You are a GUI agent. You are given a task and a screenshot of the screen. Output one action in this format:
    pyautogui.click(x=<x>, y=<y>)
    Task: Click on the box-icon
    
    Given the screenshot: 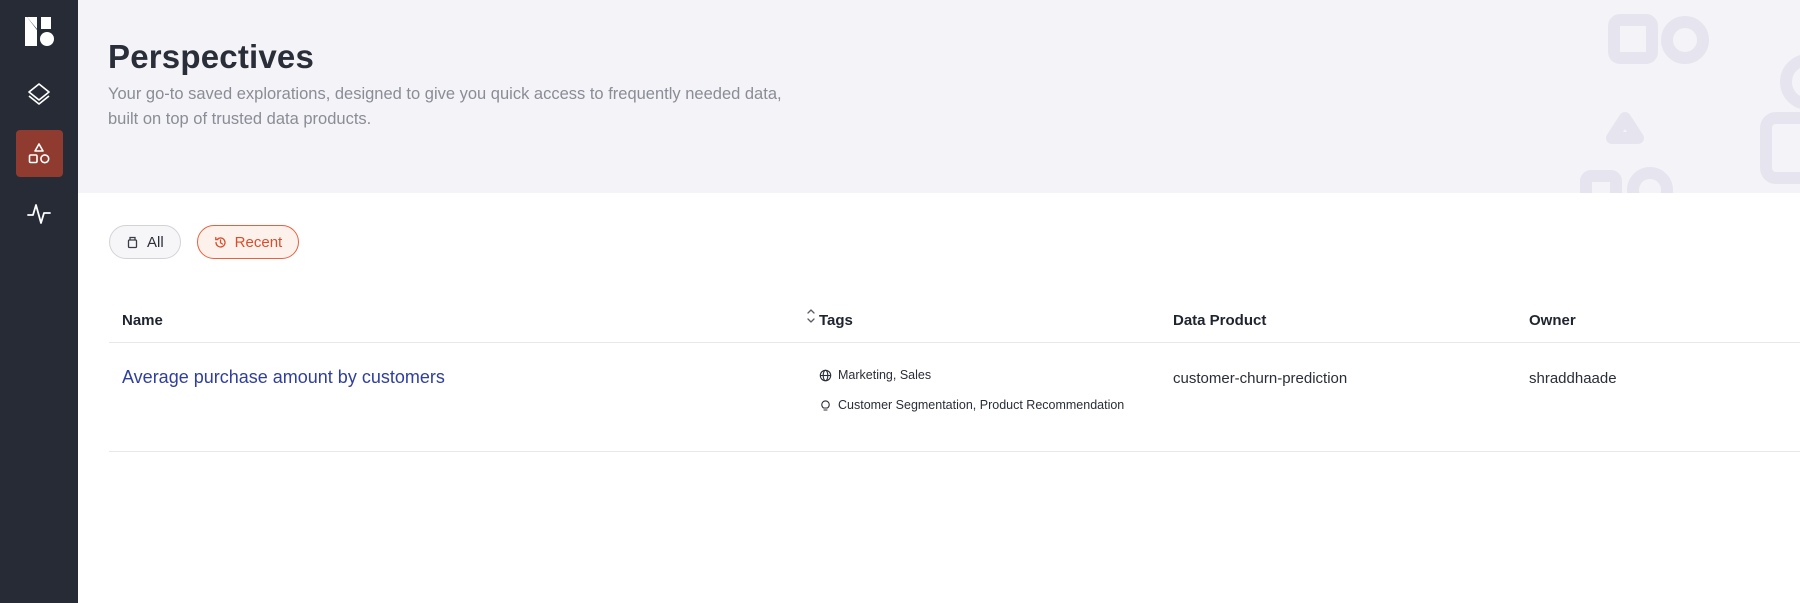 What is the action you would take?
    pyautogui.click(x=132, y=242)
    